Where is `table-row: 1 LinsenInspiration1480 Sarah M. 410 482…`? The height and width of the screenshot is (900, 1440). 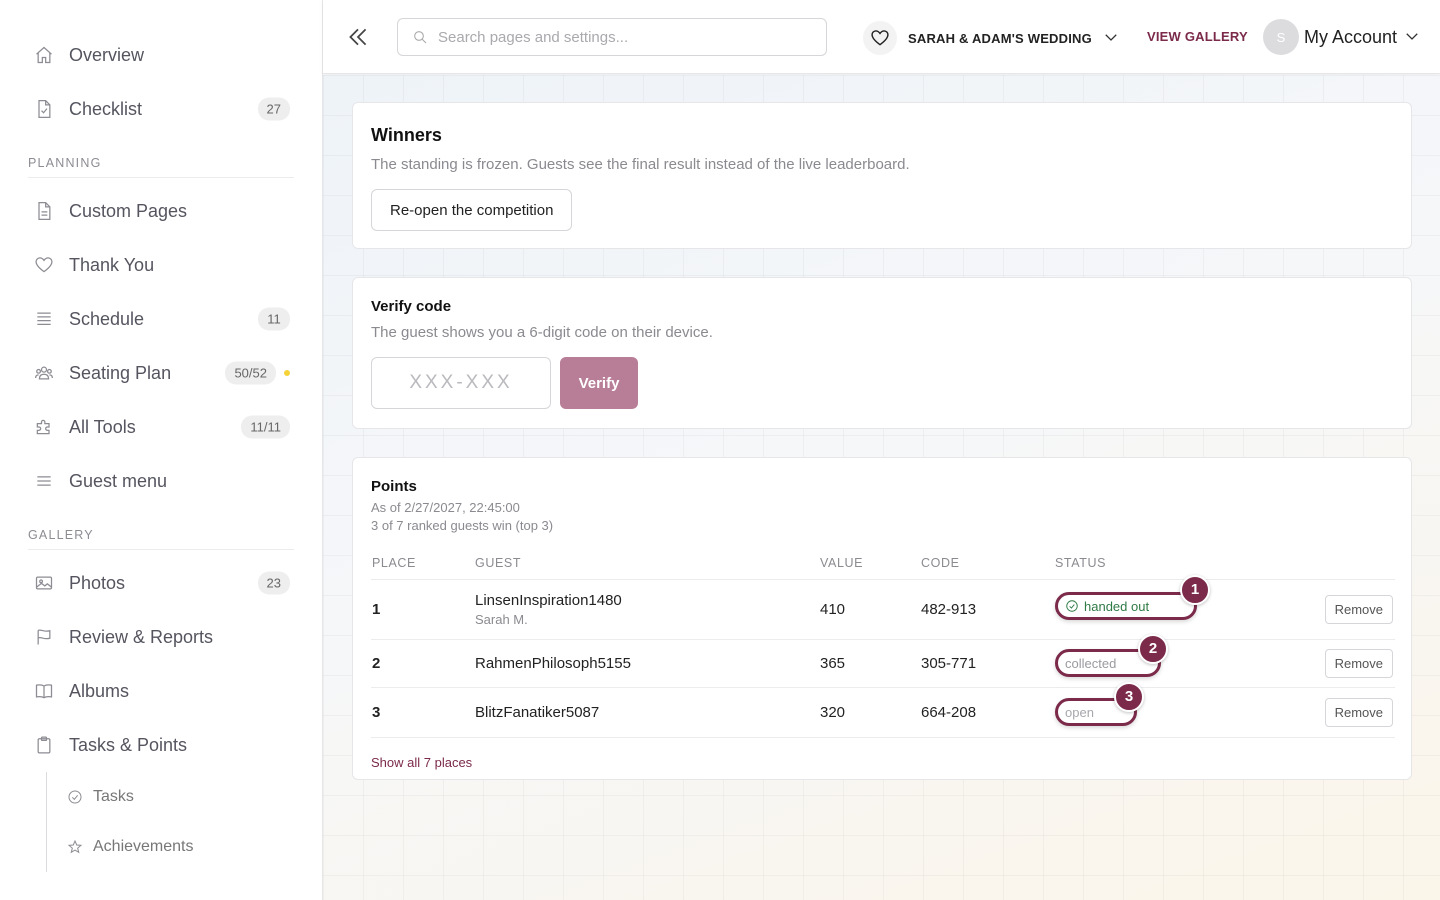
table-row: 1 LinsenInspiration1480 Sarah M. 410 482… is located at coordinates (883, 607).